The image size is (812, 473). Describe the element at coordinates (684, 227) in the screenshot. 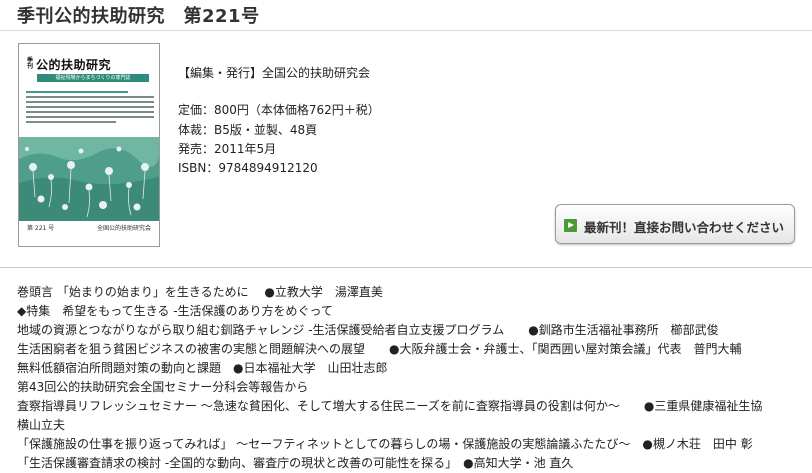

I see `contact-button-label: 最新刊！直接お問い合わせください` at that location.